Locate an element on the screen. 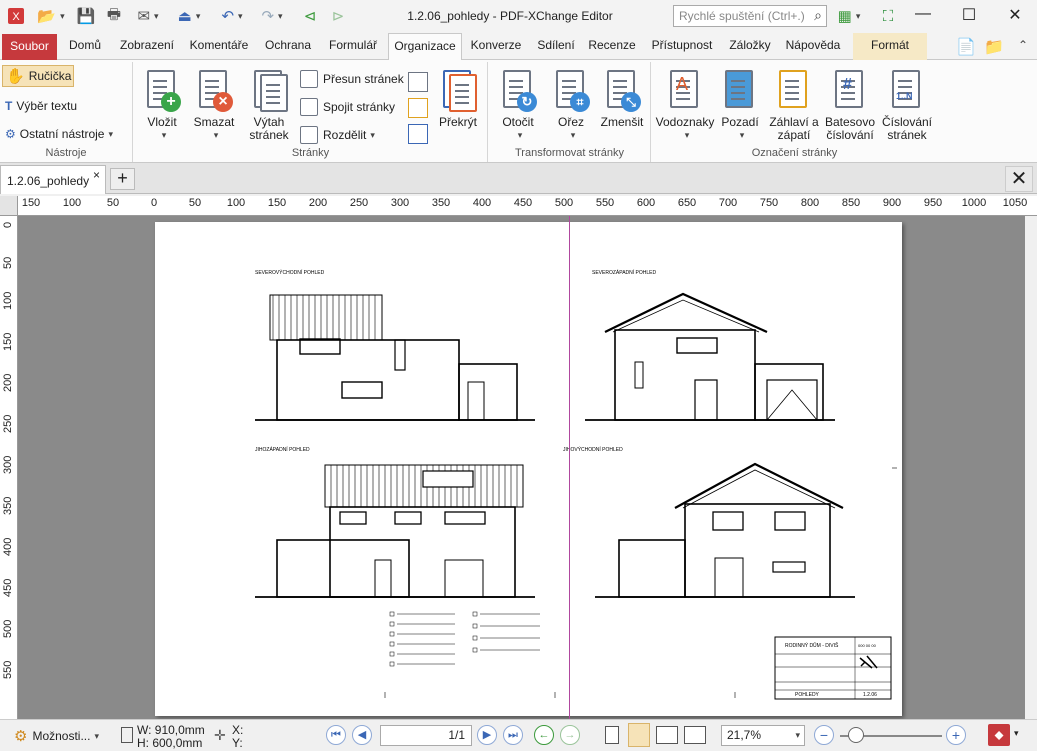 The height and width of the screenshot is (751, 1037). previous-page-button: ◀ is located at coordinates (362, 735).